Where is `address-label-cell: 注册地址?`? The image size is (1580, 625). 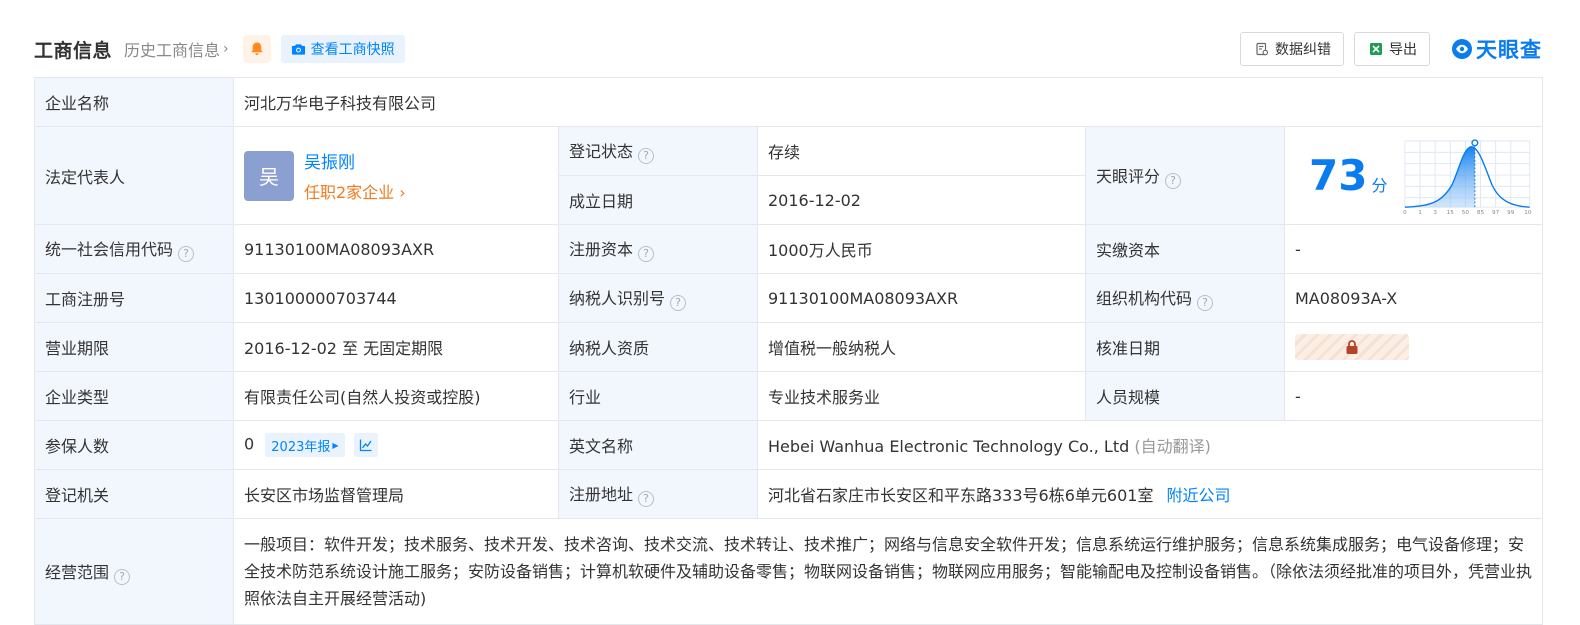 address-label-cell: 注册地址? is located at coordinates (658, 494).